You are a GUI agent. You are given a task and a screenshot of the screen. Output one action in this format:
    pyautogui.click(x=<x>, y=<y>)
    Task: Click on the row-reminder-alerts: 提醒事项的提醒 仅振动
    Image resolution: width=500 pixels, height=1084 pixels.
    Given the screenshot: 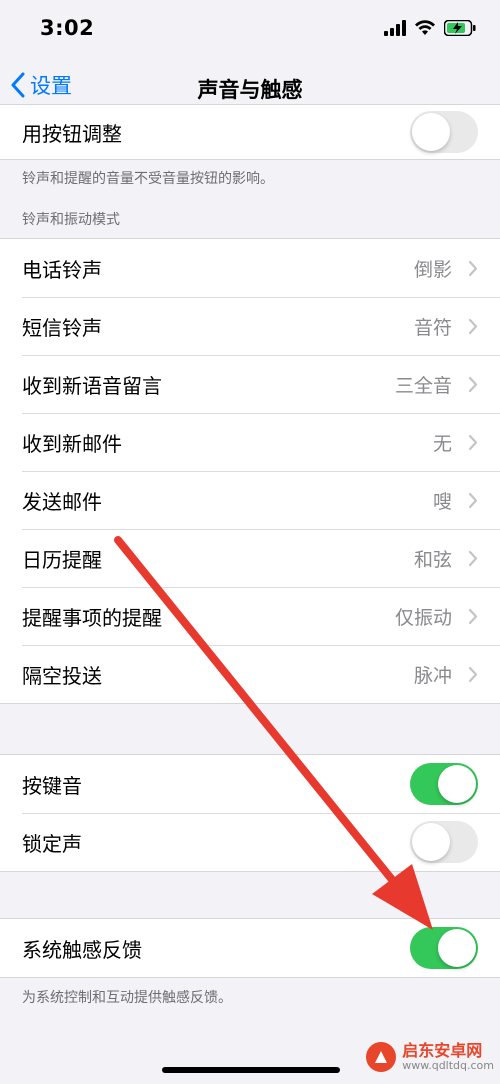 What is the action you would take?
    pyautogui.click(x=250, y=616)
    